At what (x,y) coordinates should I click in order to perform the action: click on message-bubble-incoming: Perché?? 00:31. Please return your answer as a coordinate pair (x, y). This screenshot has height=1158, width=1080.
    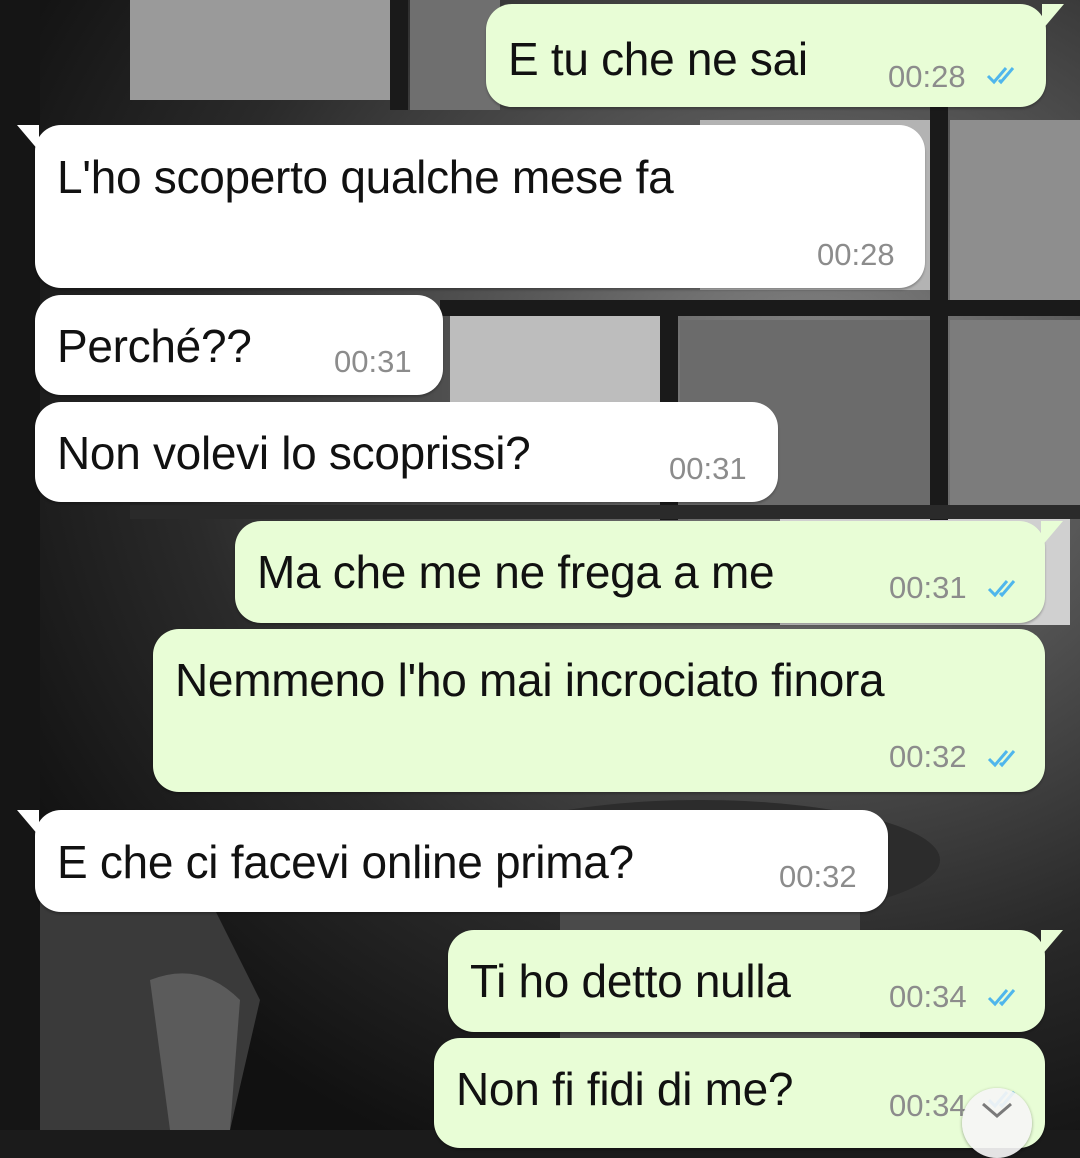
    Looking at the image, I should click on (239, 345).